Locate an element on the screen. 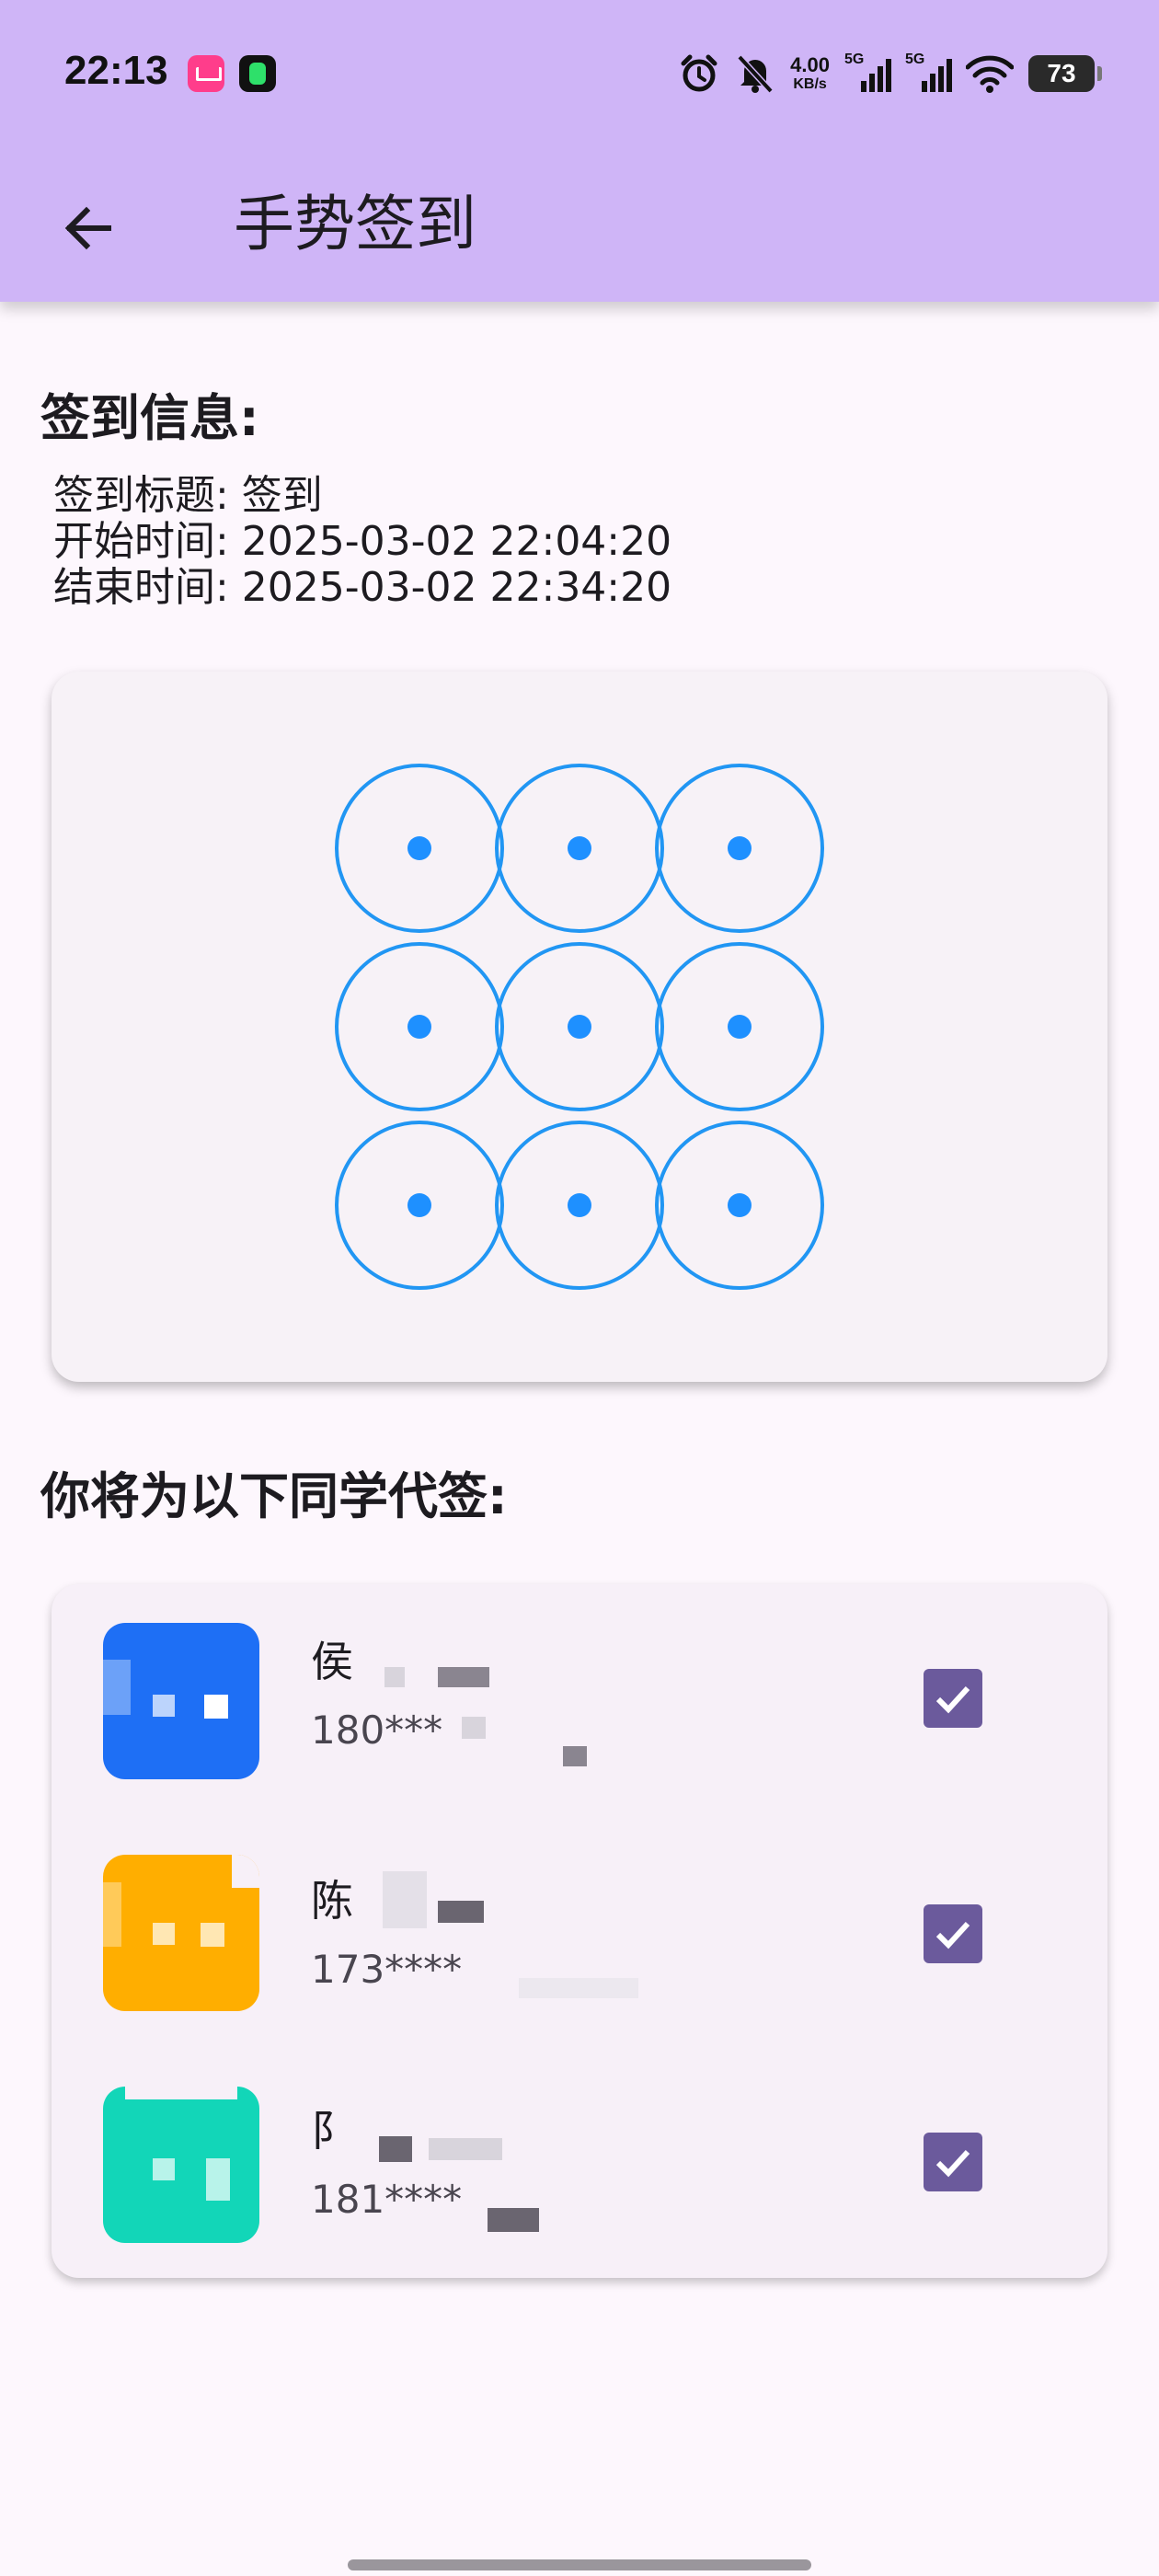 The image size is (1159, 2576). page-title: 手势签到 is located at coordinates (355, 224).